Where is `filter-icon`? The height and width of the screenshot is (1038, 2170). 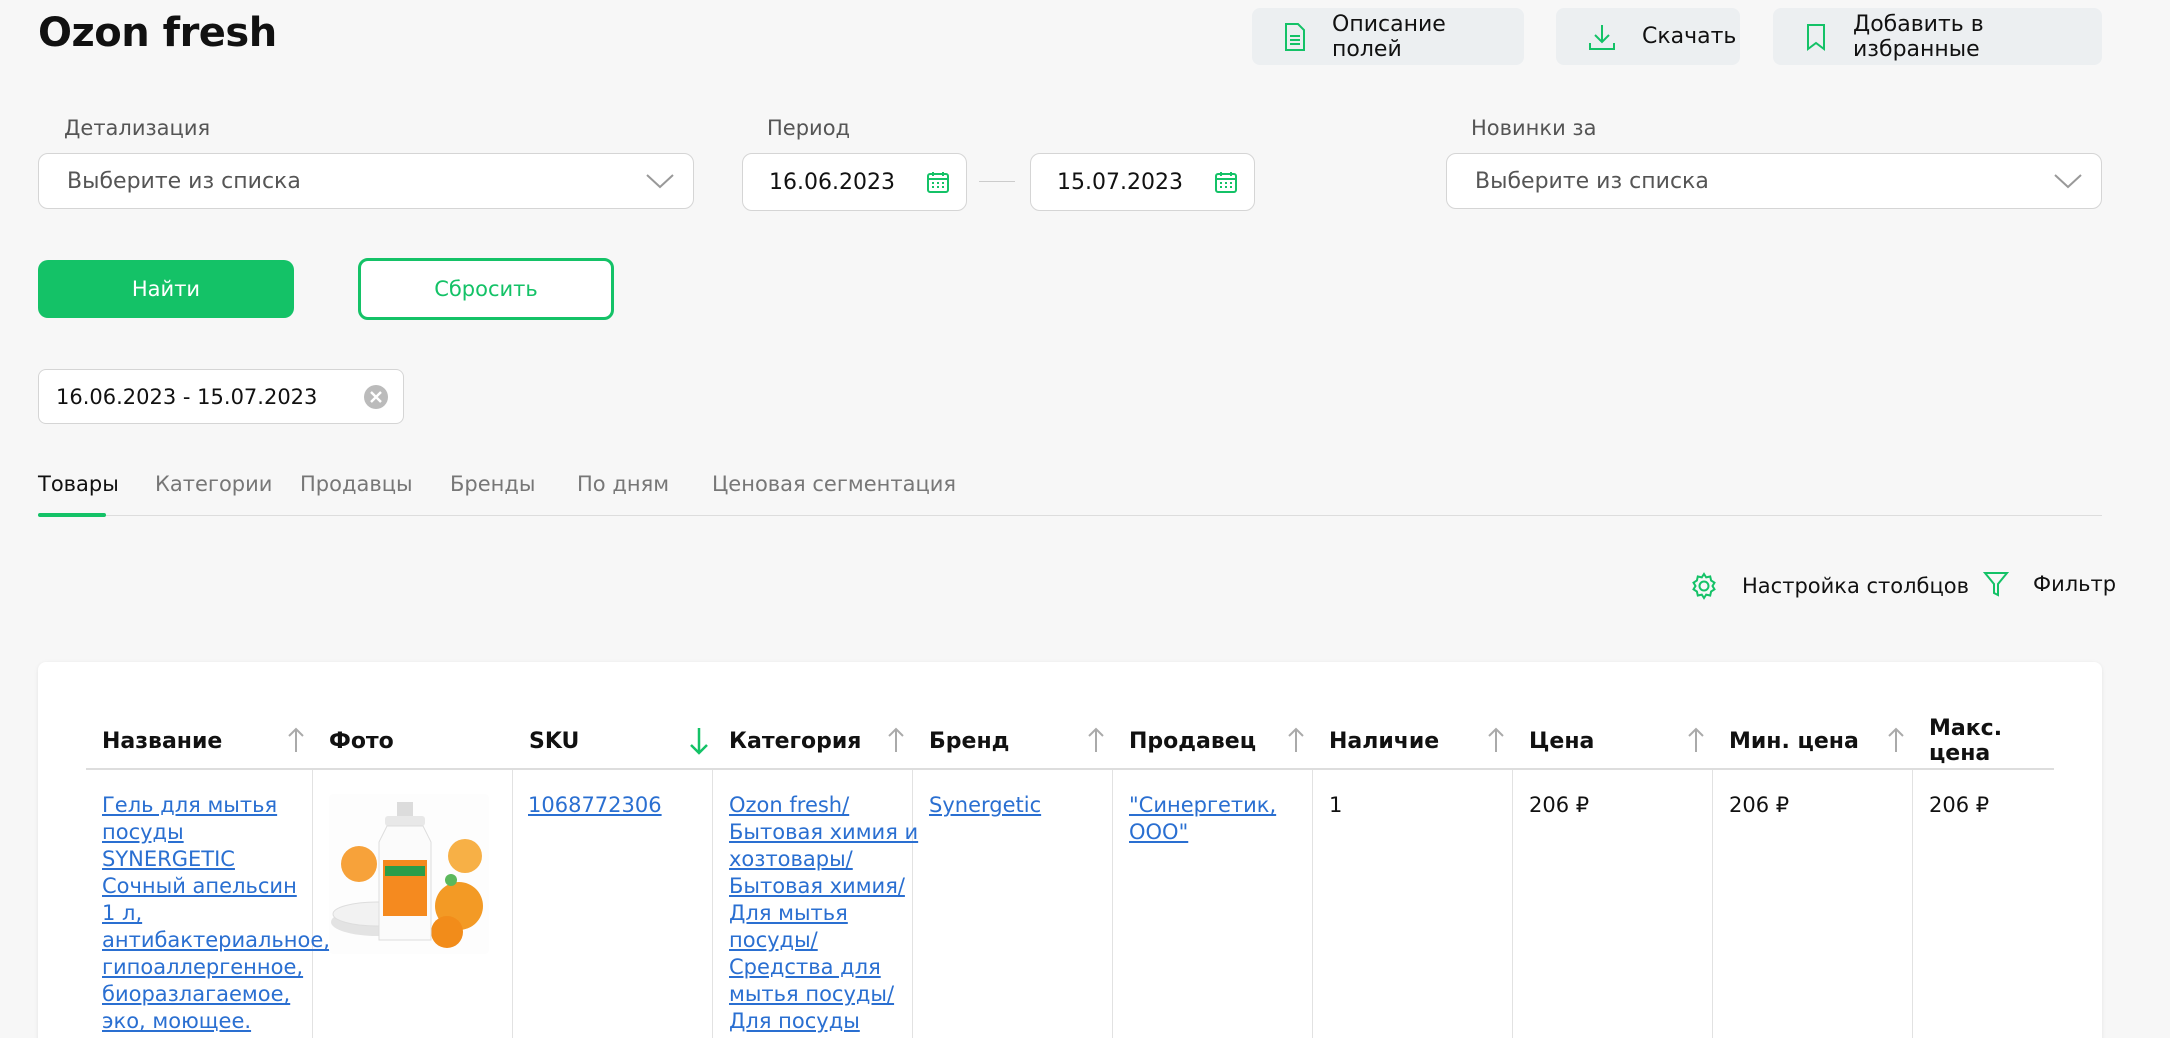 filter-icon is located at coordinates (1996, 584).